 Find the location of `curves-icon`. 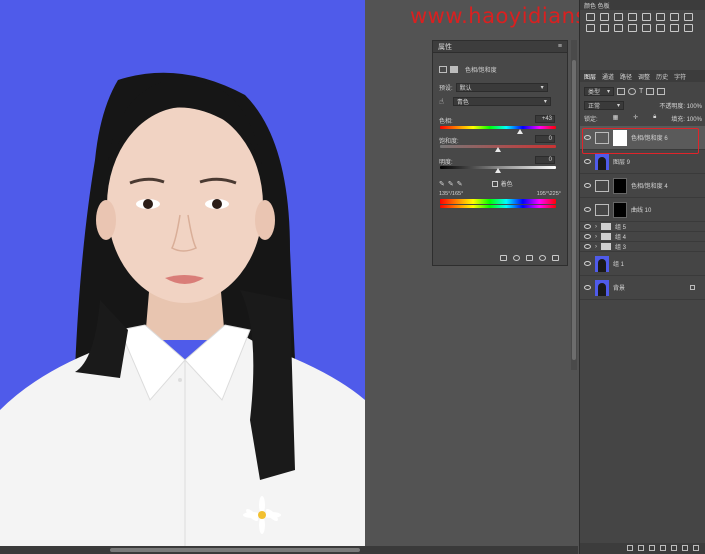

curves-icon is located at coordinates (618, 17).